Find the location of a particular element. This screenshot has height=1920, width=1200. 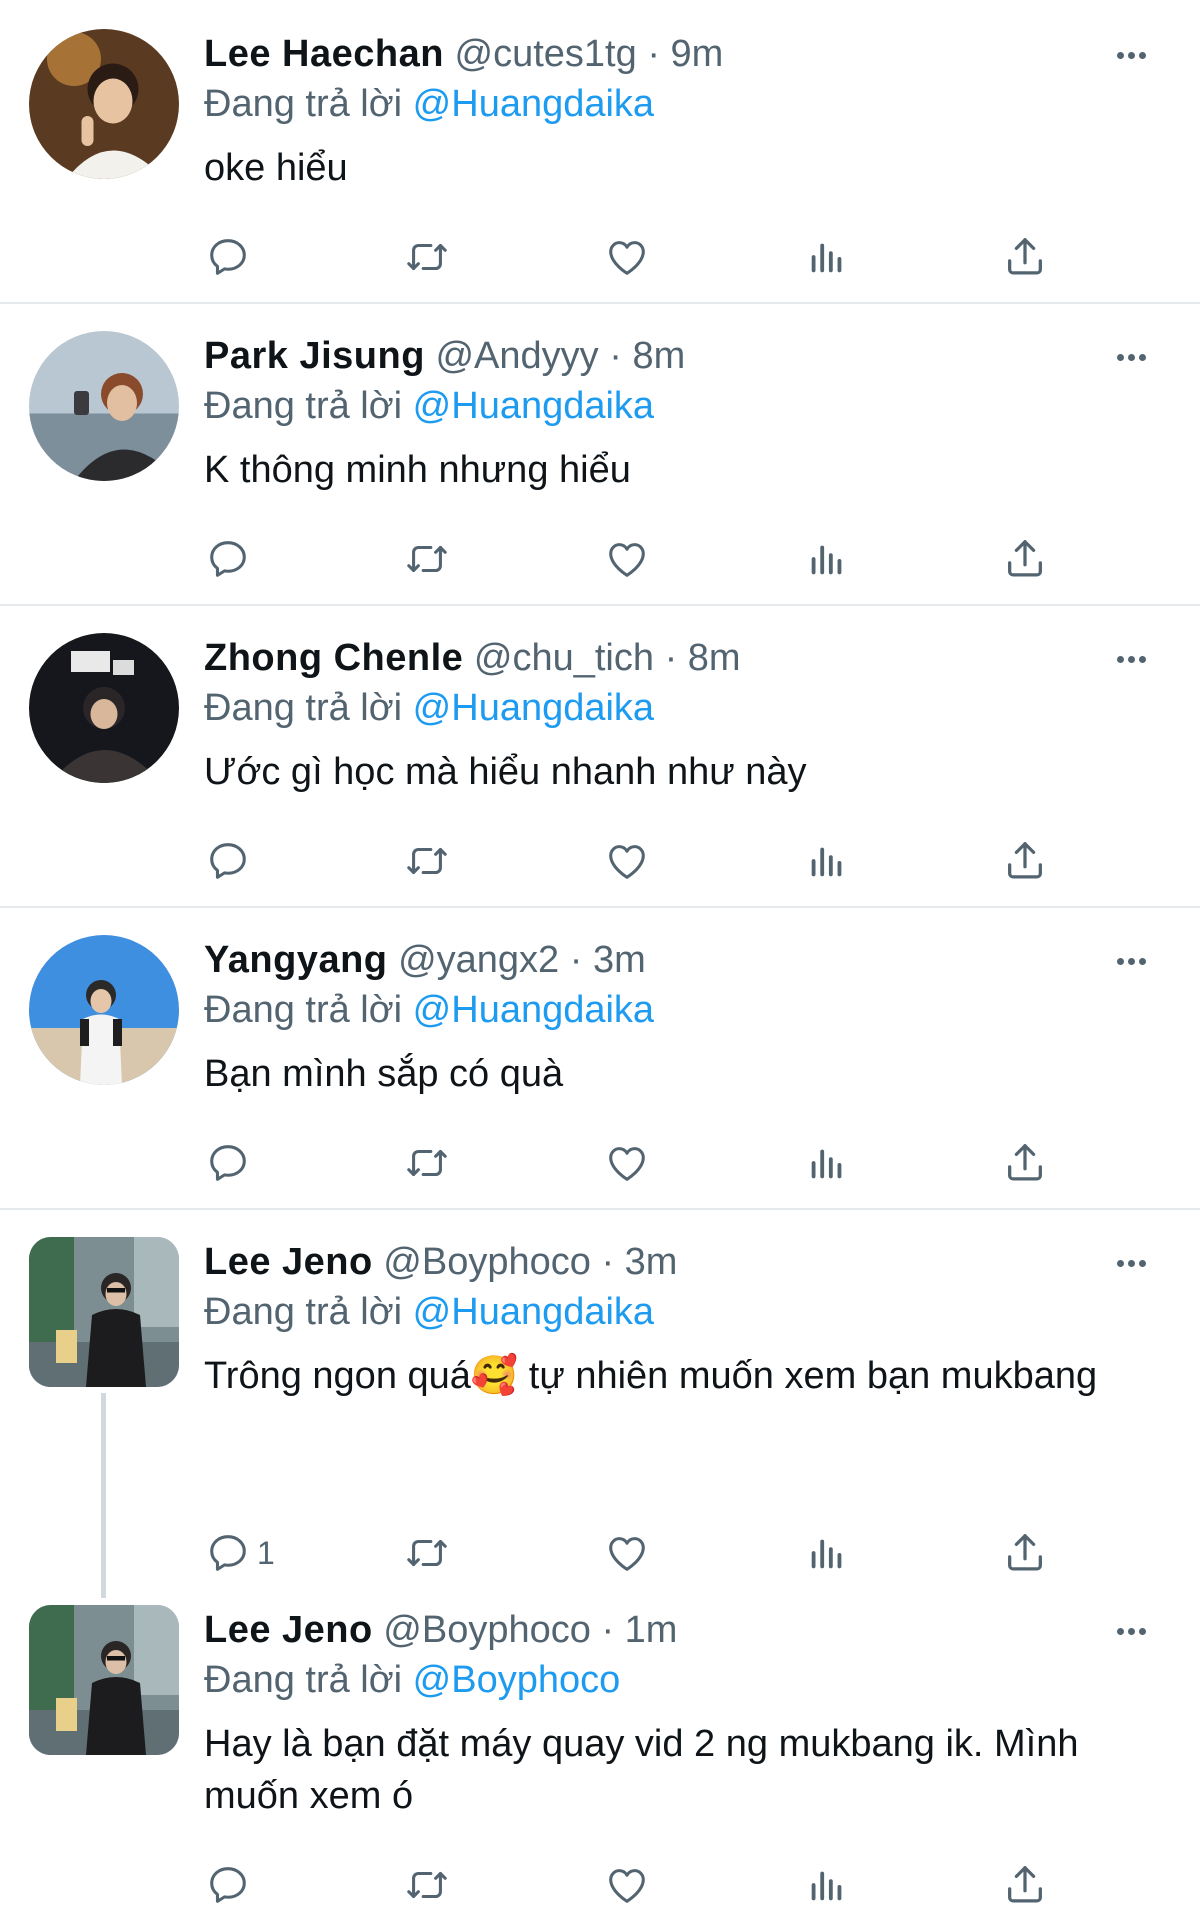

handle: @cutes1tg is located at coordinates (546, 54).